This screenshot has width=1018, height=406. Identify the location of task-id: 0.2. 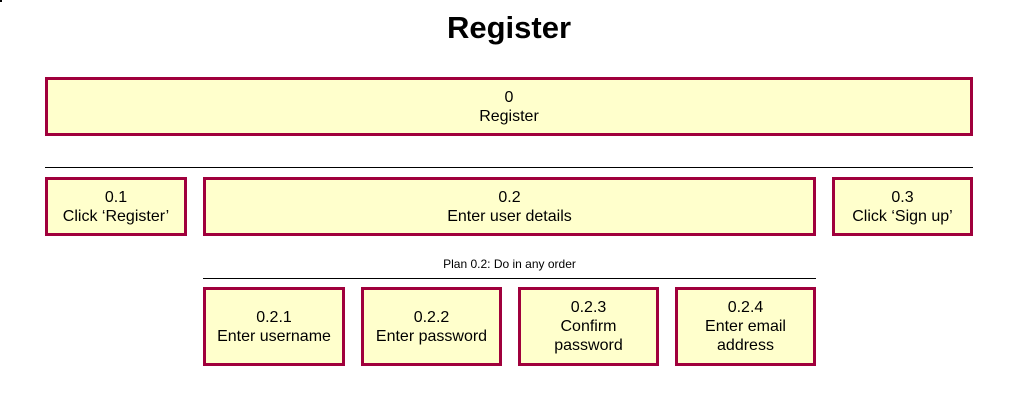
(509, 197).